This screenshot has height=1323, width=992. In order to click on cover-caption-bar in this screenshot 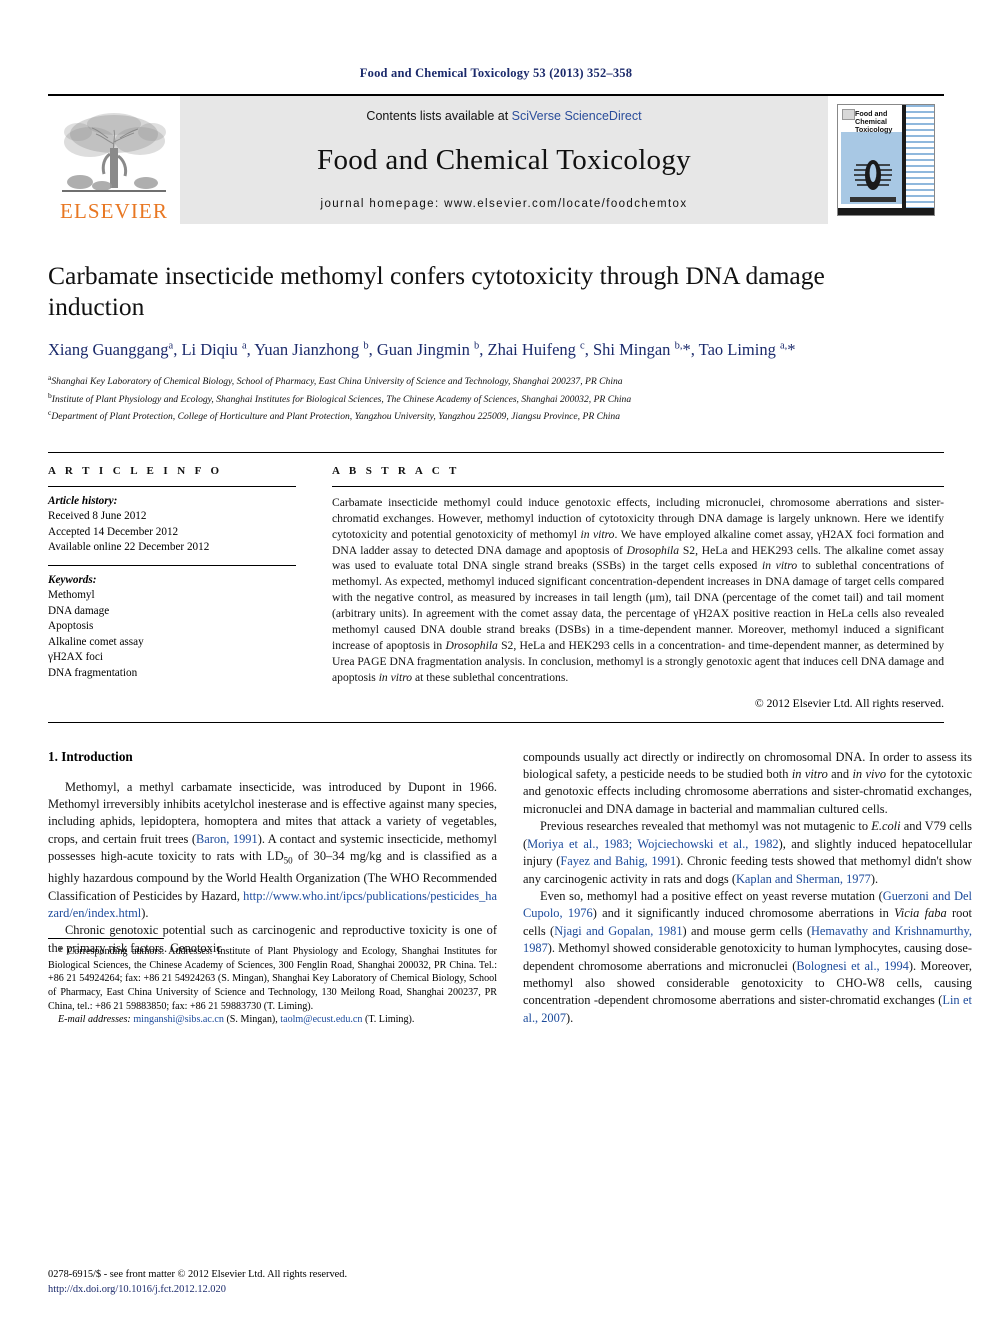, I will do `click(873, 199)`.